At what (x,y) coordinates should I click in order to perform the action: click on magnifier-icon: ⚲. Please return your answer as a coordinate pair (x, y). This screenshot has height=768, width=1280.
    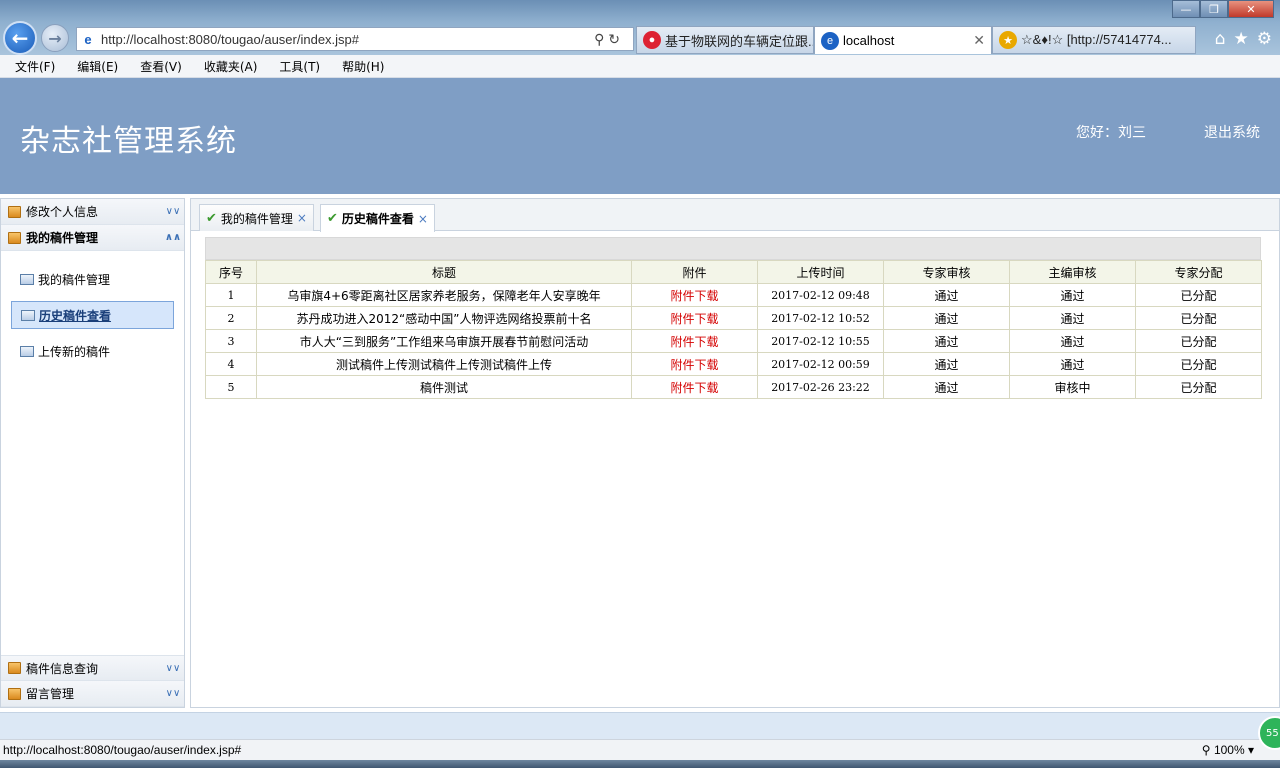
    Looking at the image, I should click on (1206, 750).